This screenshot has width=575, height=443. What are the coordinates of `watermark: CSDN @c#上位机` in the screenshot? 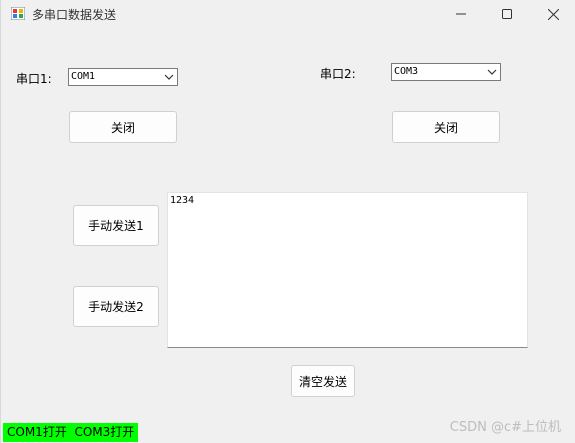 It's located at (505, 427).